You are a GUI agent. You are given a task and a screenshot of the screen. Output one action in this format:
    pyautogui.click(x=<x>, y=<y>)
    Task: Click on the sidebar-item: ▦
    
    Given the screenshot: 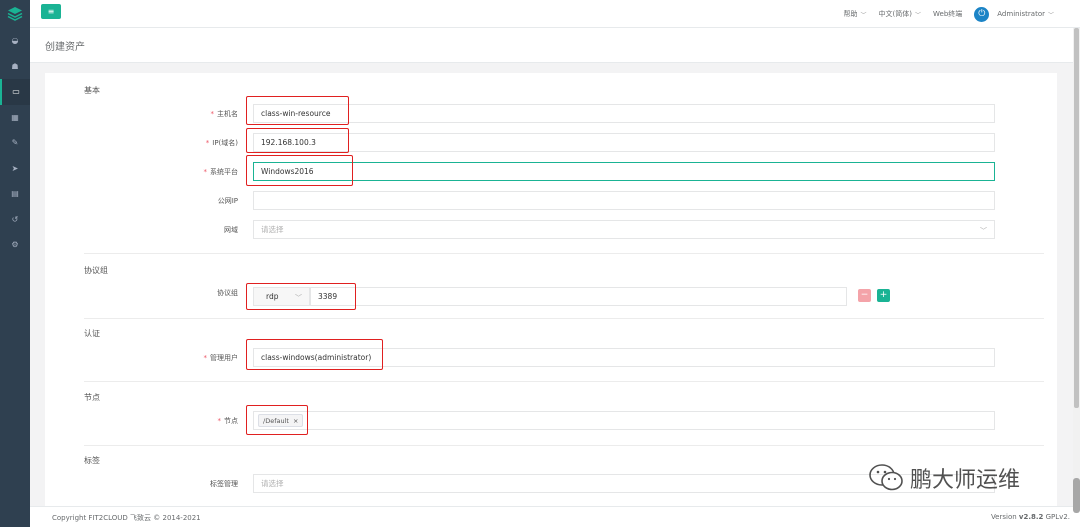 What is the action you would take?
    pyautogui.click(x=15, y=118)
    